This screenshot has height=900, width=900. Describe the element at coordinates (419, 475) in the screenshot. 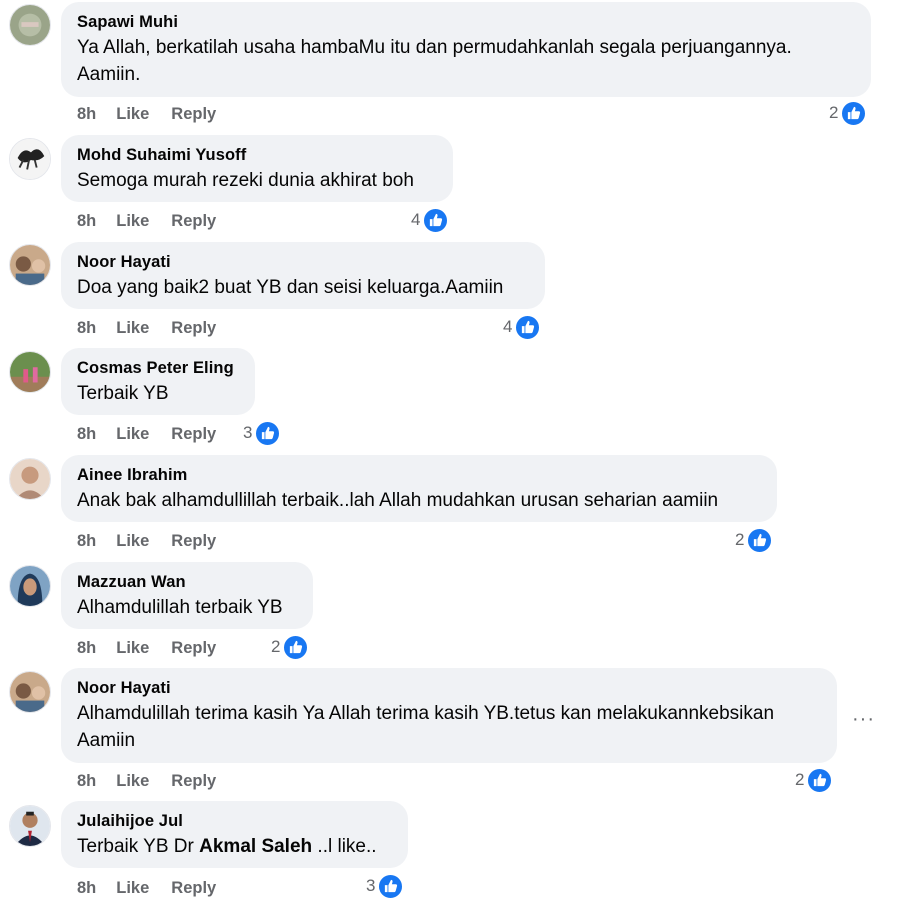

I see `comment-author: Ainee Ibrahim` at that location.